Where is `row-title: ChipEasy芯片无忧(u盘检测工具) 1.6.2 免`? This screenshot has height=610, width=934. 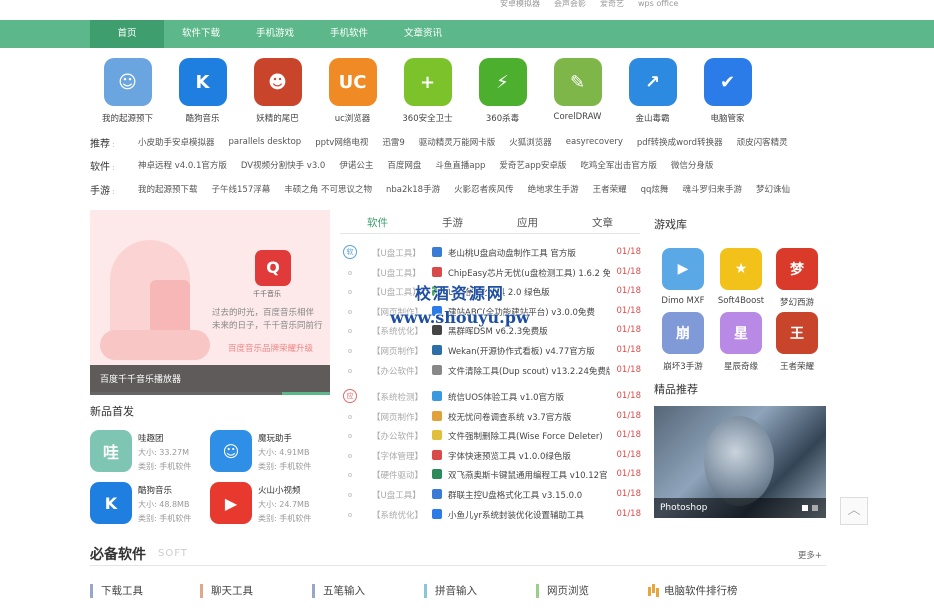 row-title: ChipEasy芯片无忧(u盘检测工具) 1.6.2 免 is located at coordinates (529, 273).